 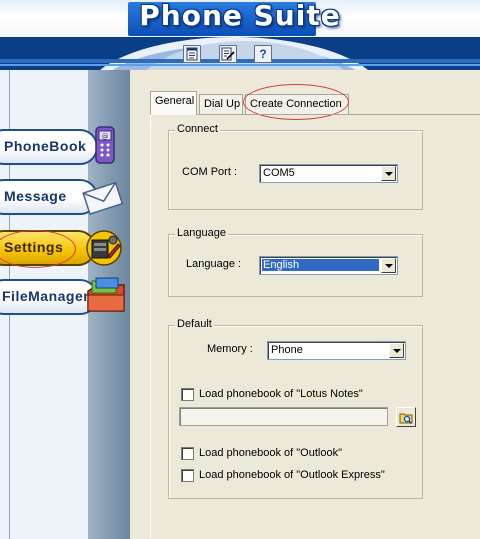 What do you see at coordinates (46, 296) in the screenshot?
I see `sidebar-item-label: FileManager` at bounding box center [46, 296].